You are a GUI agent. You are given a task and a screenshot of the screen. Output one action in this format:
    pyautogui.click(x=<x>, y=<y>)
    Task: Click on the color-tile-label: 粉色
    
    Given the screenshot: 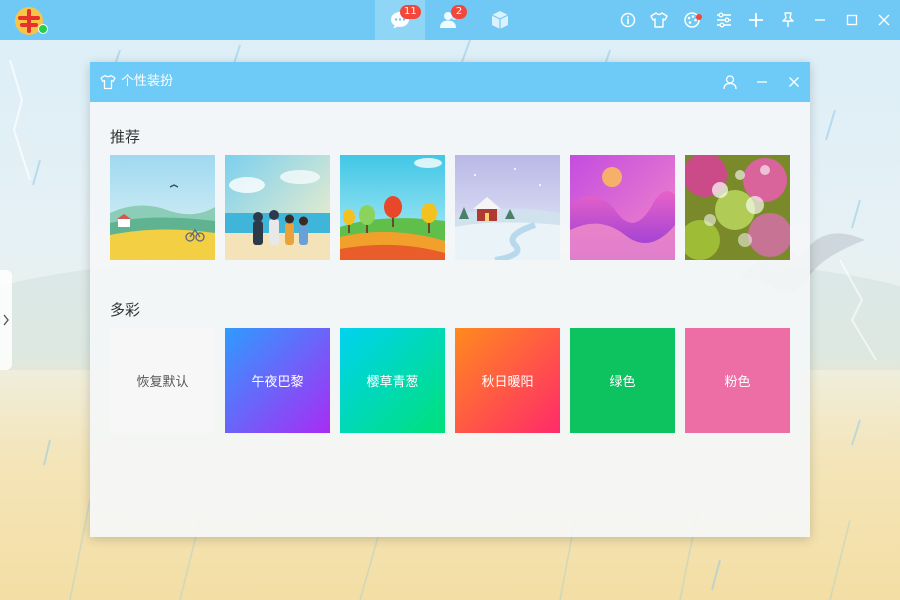 What is the action you would take?
    pyautogui.click(x=737, y=382)
    